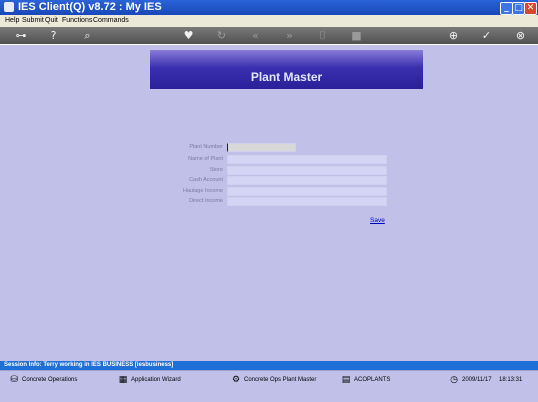 Image resolution: width=538 pixels, height=402 pixels. Describe the element at coordinates (269, 21) in the screenshot. I see `menu-bar: Help Submit Quit Functions Commands` at that location.